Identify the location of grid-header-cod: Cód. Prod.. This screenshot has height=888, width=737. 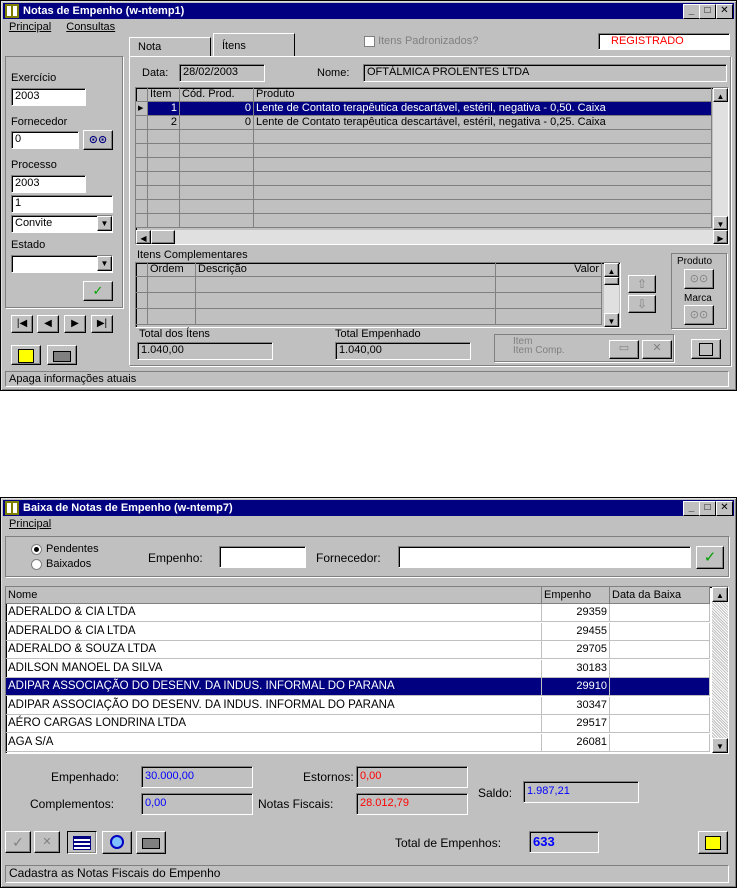
(217, 95).